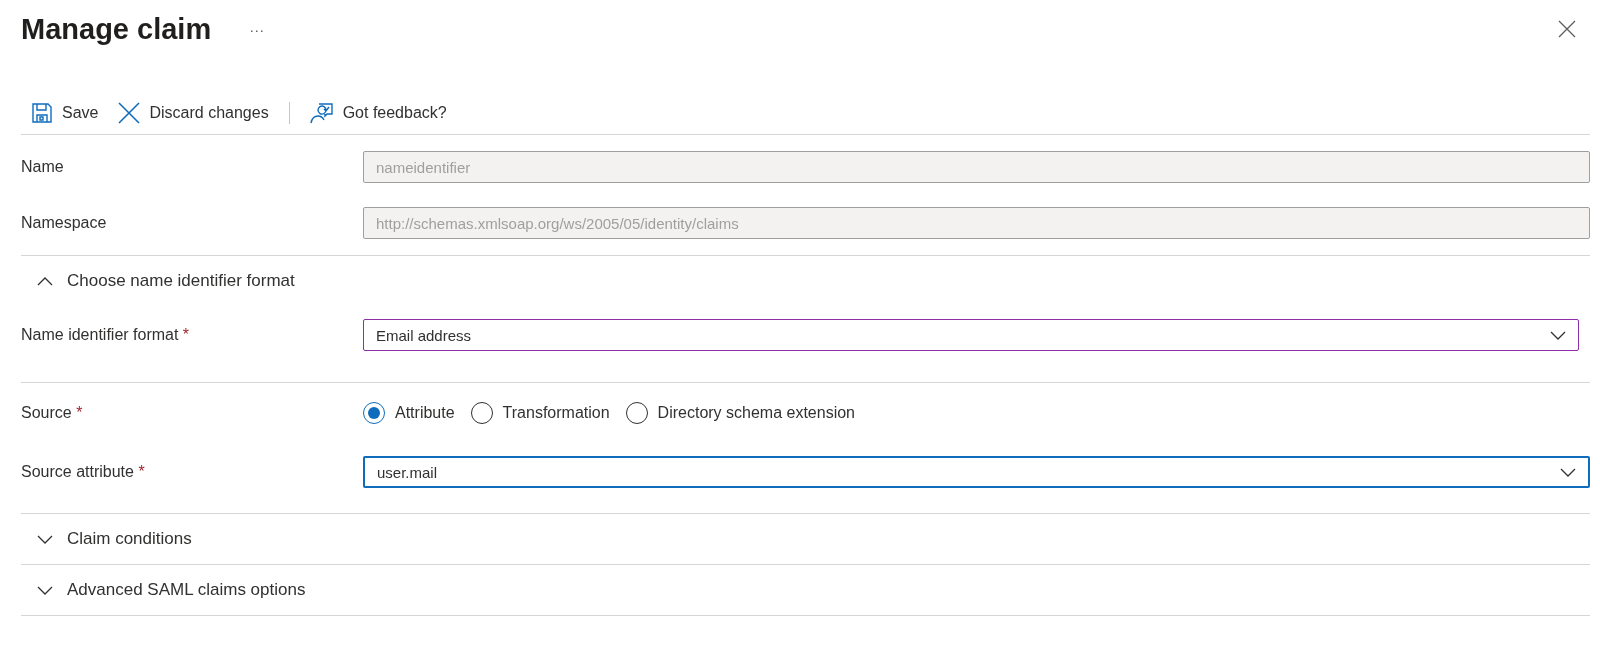 This screenshot has height=654, width=1600. I want to click on radio-option: Transformation, so click(540, 413).